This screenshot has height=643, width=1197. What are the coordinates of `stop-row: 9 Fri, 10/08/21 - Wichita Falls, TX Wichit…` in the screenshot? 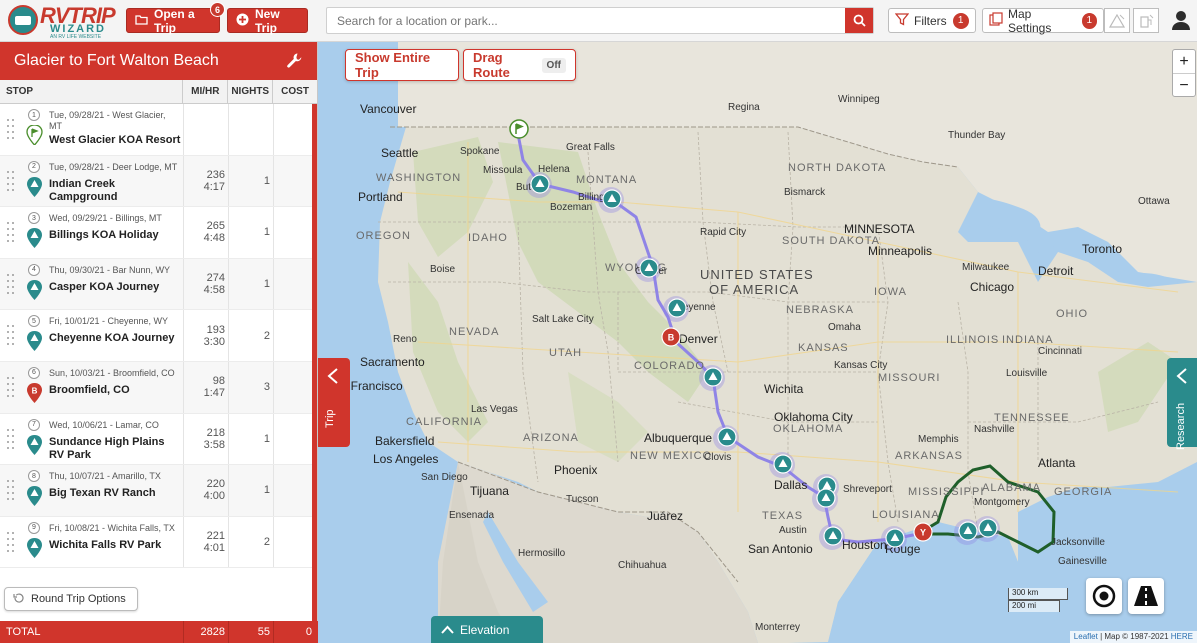 It's located at (156, 542).